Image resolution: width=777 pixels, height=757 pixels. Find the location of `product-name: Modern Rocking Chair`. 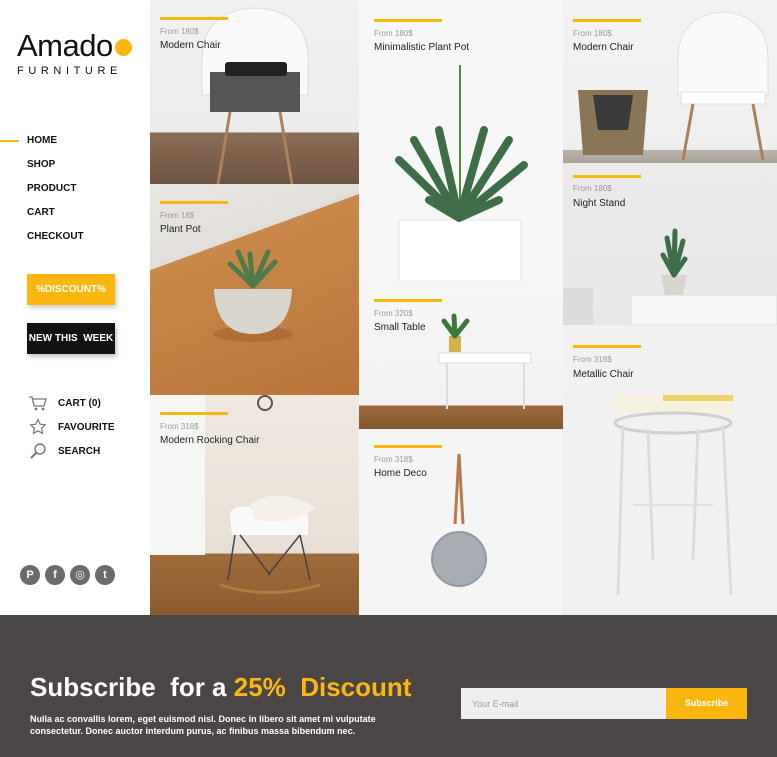

product-name: Modern Rocking Chair is located at coordinates (210, 440).